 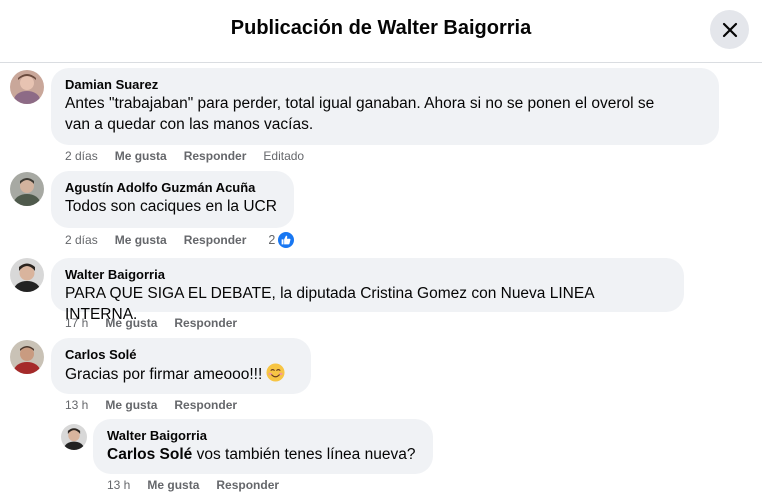 What do you see at coordinates (286, 240) in the screenshot?
I see `thumbs-up-icon` at bounding box center [286, 240].